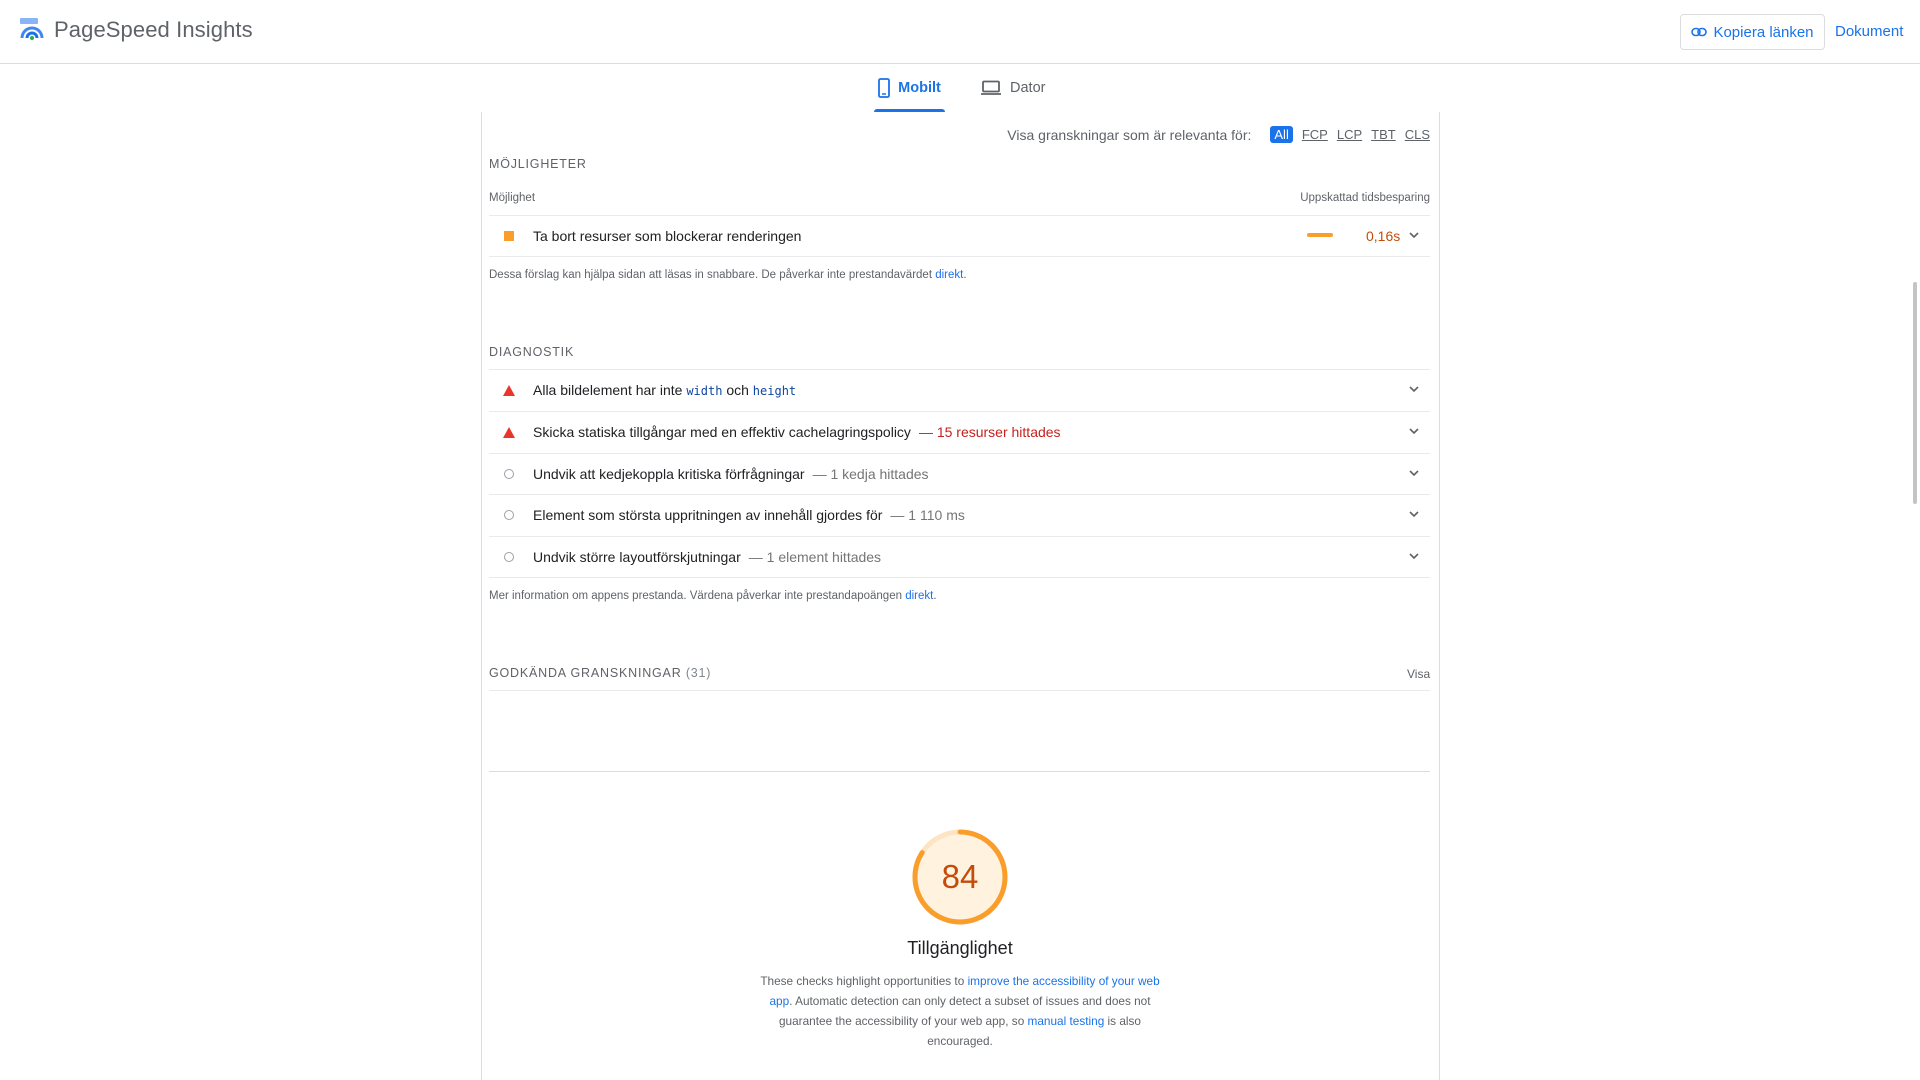  Describe the element at coordinates (959, 771) in the screenshot. I see `category-divider` at that location.